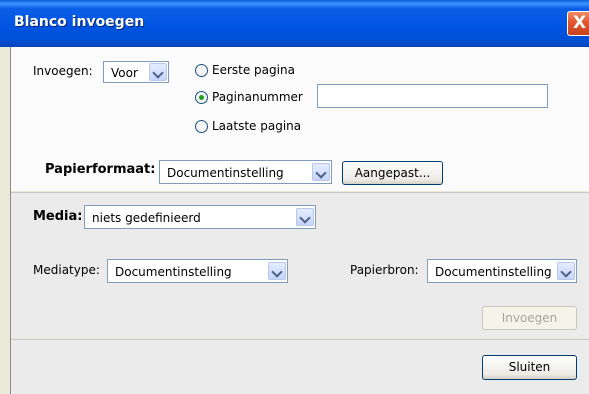  What do you see at coordinates (58, 216) in the screenshot?
I see `media-label: Media:` at bounding box center [58, 216].